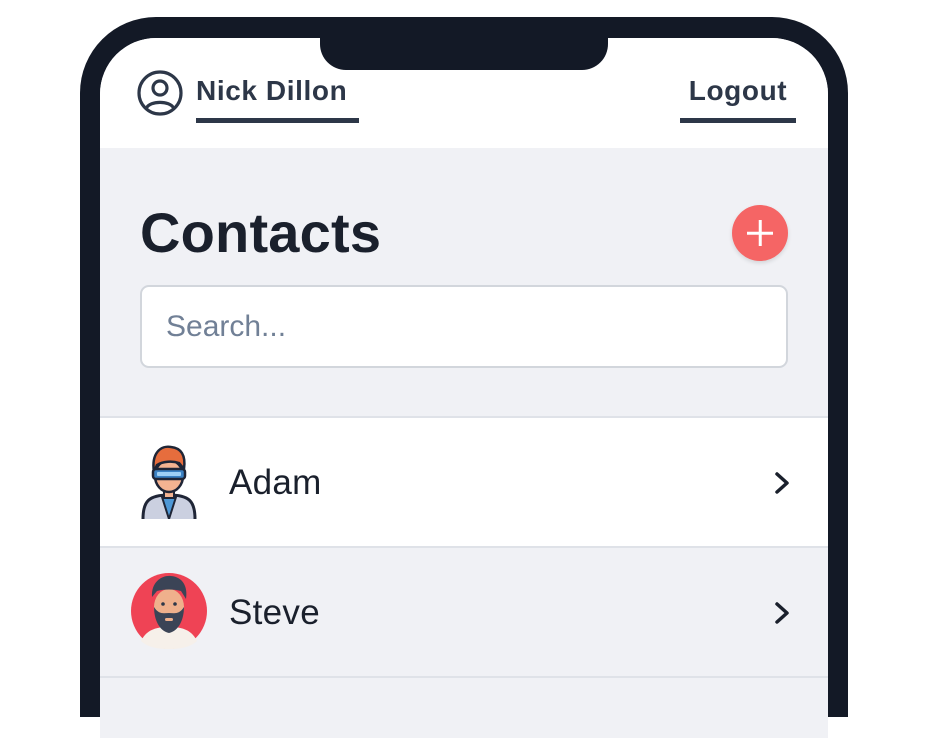 This screenshot has height=738, width=934. Describe the element at coordinates (271, 91) in the screenshot. I see `user-name: Nick Dillon` at that location.